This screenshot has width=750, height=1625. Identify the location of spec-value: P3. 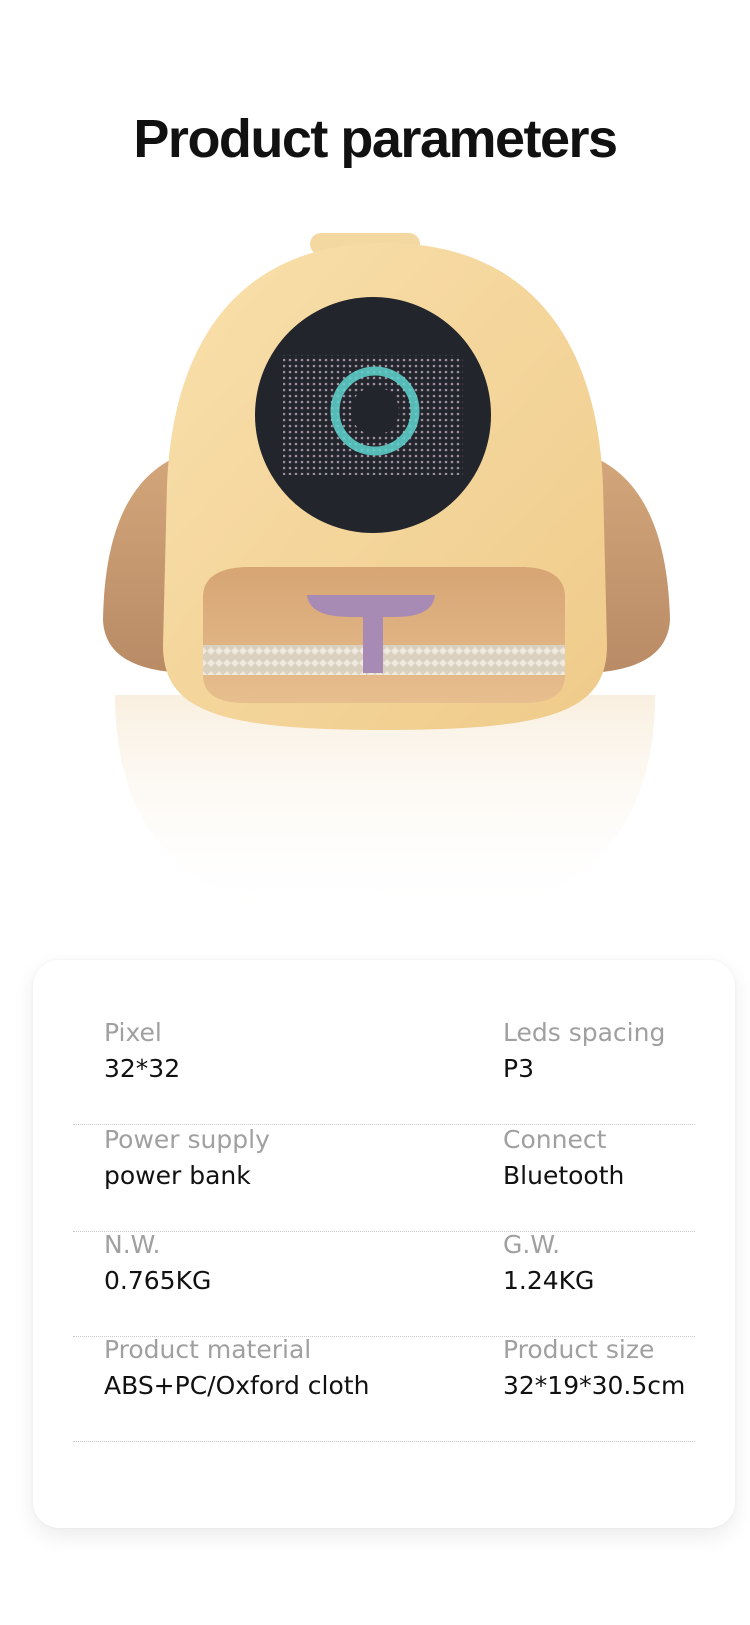
(518, 1068).